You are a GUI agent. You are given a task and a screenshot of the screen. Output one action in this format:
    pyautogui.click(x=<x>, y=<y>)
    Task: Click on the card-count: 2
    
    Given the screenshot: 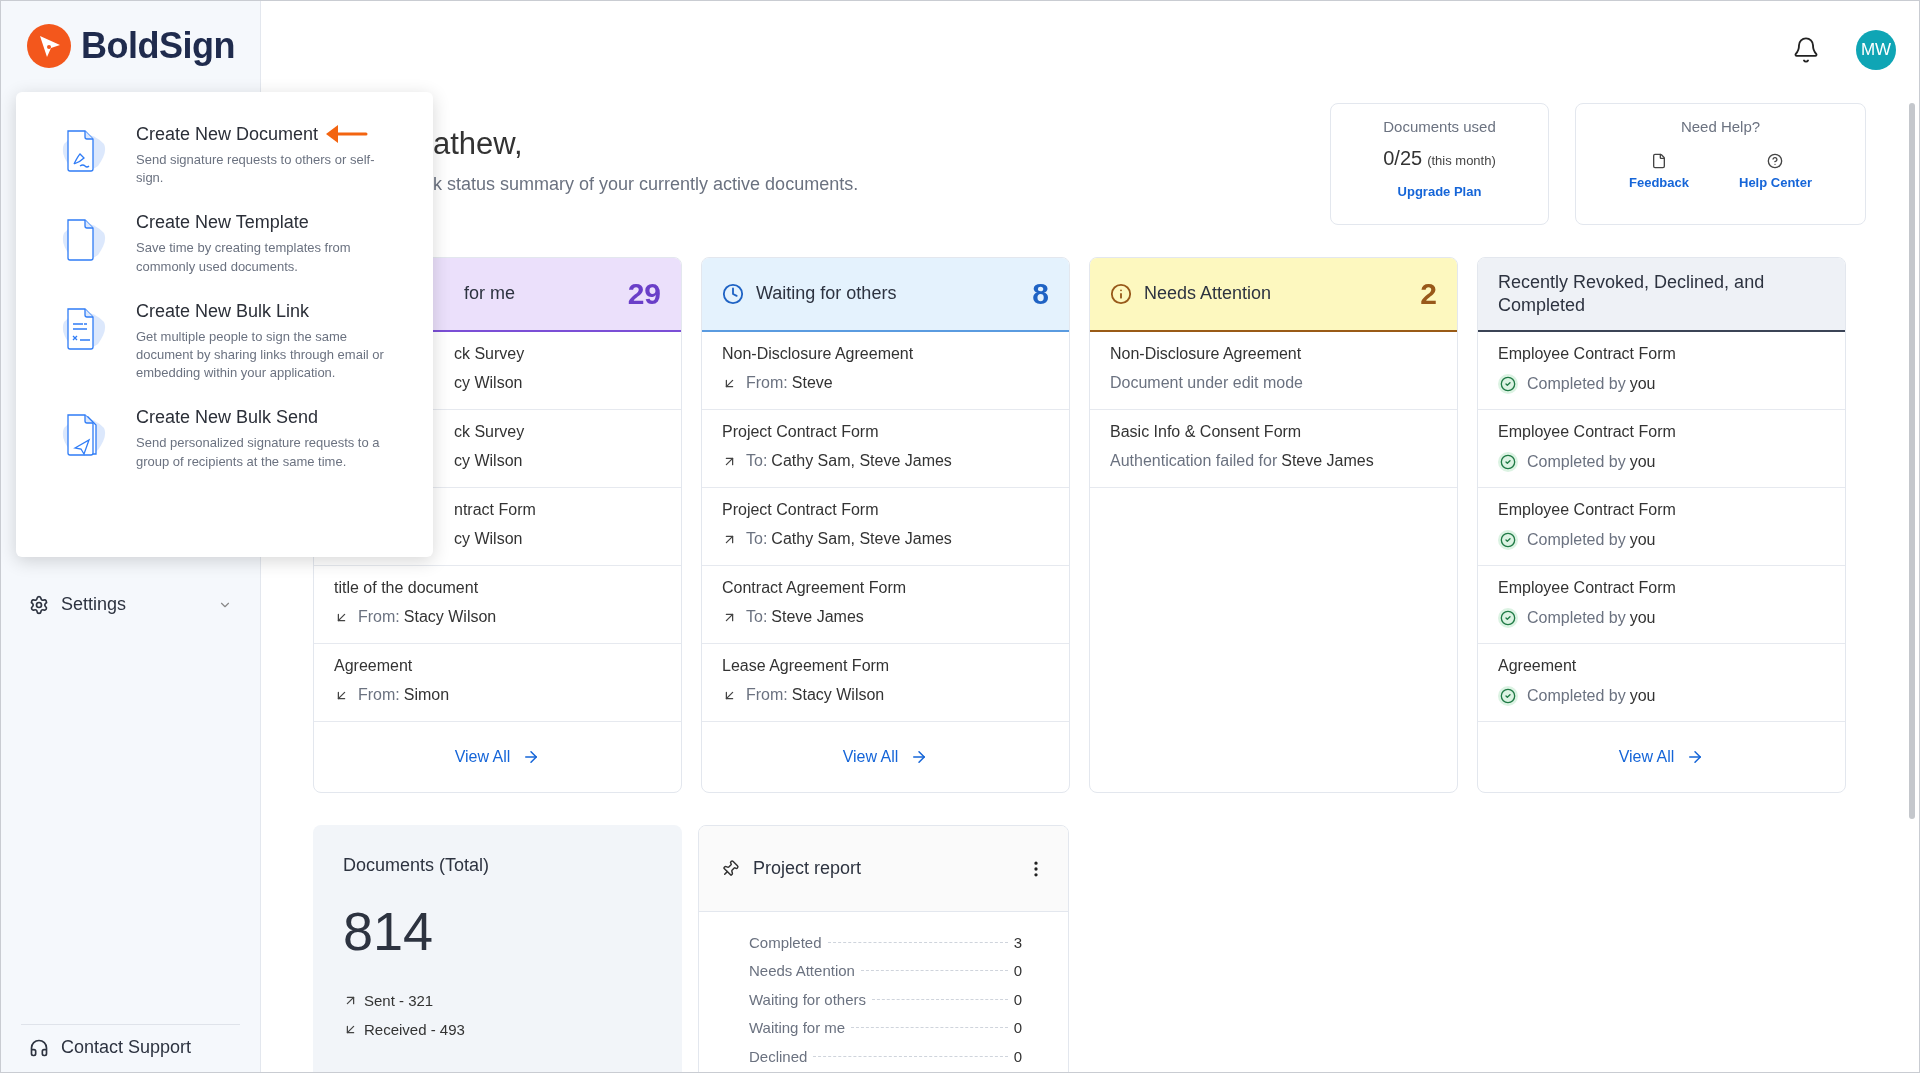 What is the action you would take?
    pyautogui.click(x=1428, y=294)
    